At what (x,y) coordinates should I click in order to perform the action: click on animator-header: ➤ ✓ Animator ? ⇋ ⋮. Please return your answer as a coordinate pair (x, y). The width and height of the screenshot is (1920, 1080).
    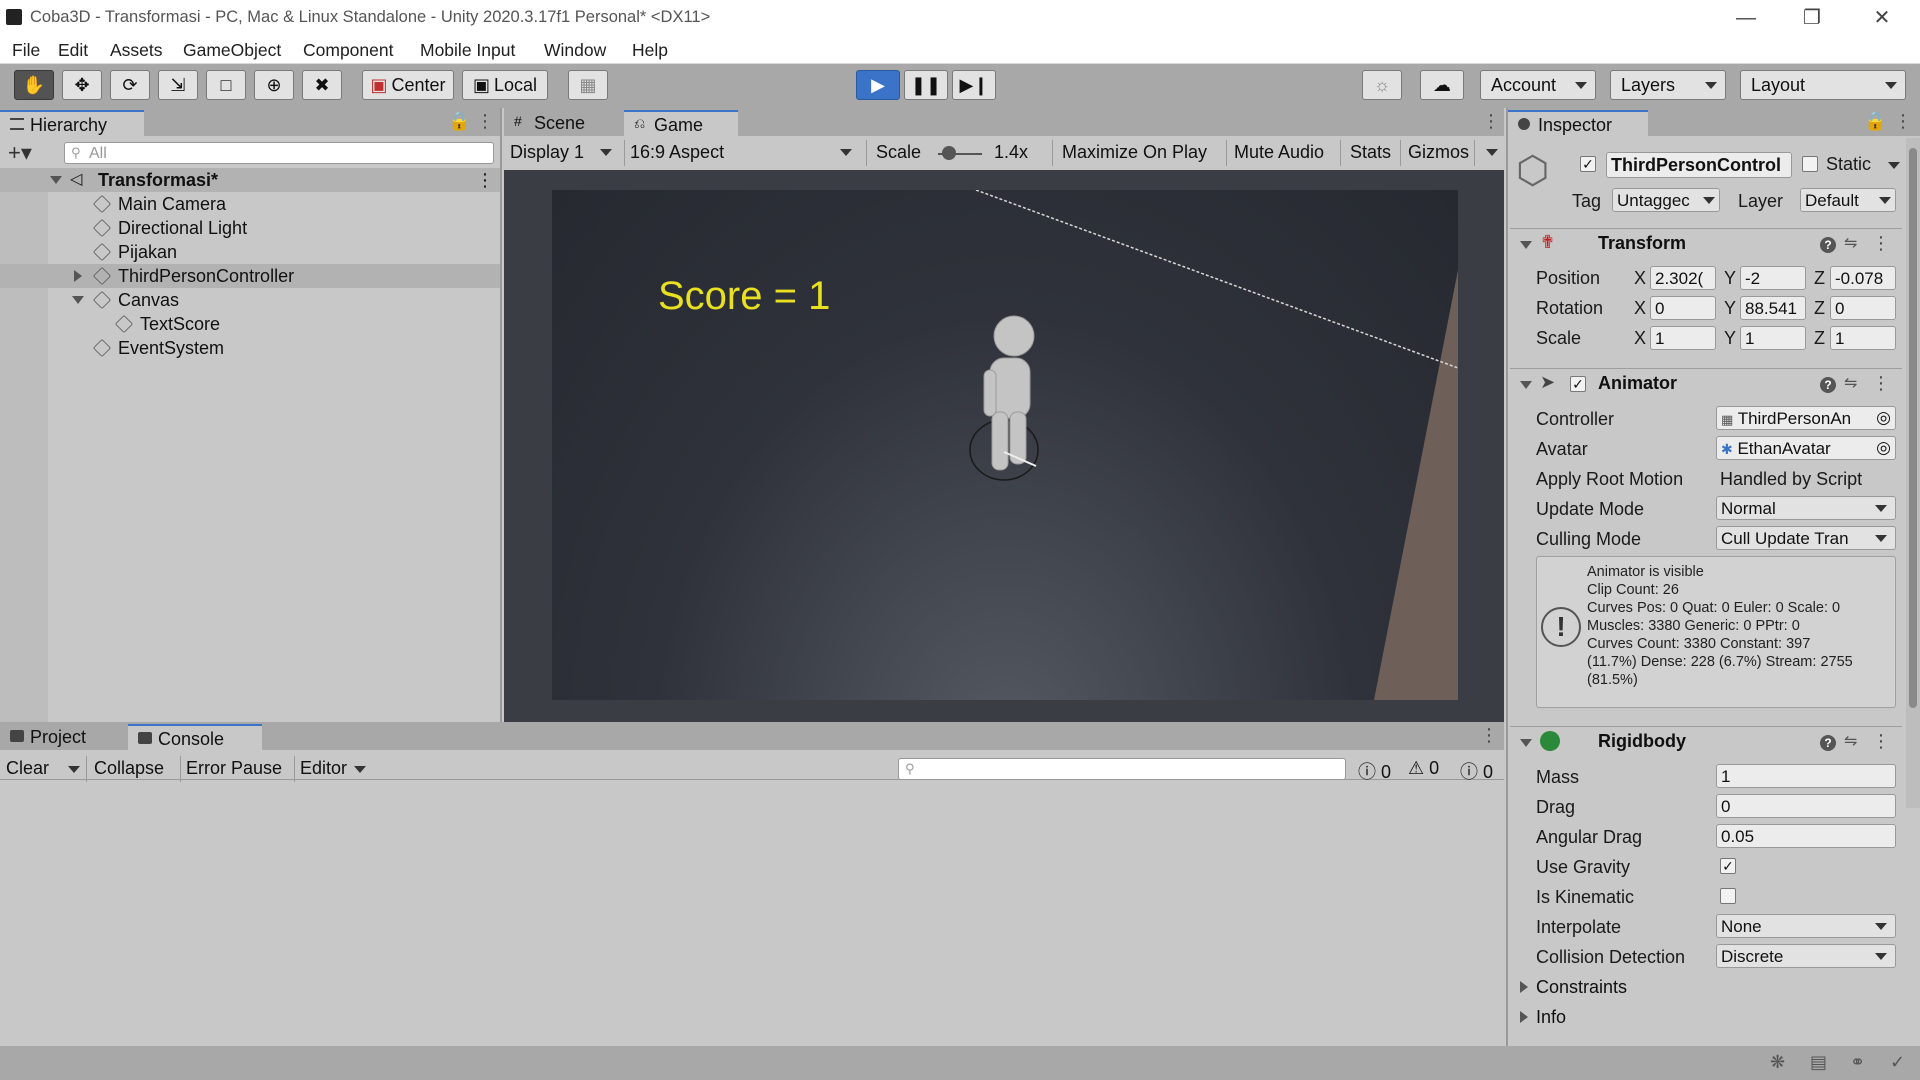
    Looking at the image, I should click on (1706, 383).